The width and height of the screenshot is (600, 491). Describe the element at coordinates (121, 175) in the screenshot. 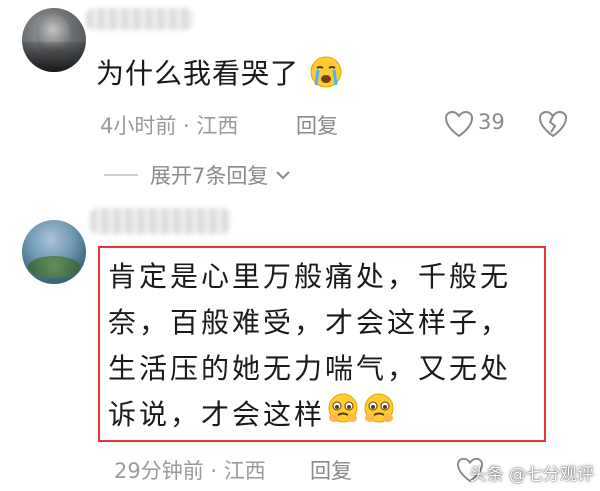

I see `divider-line` at that location.